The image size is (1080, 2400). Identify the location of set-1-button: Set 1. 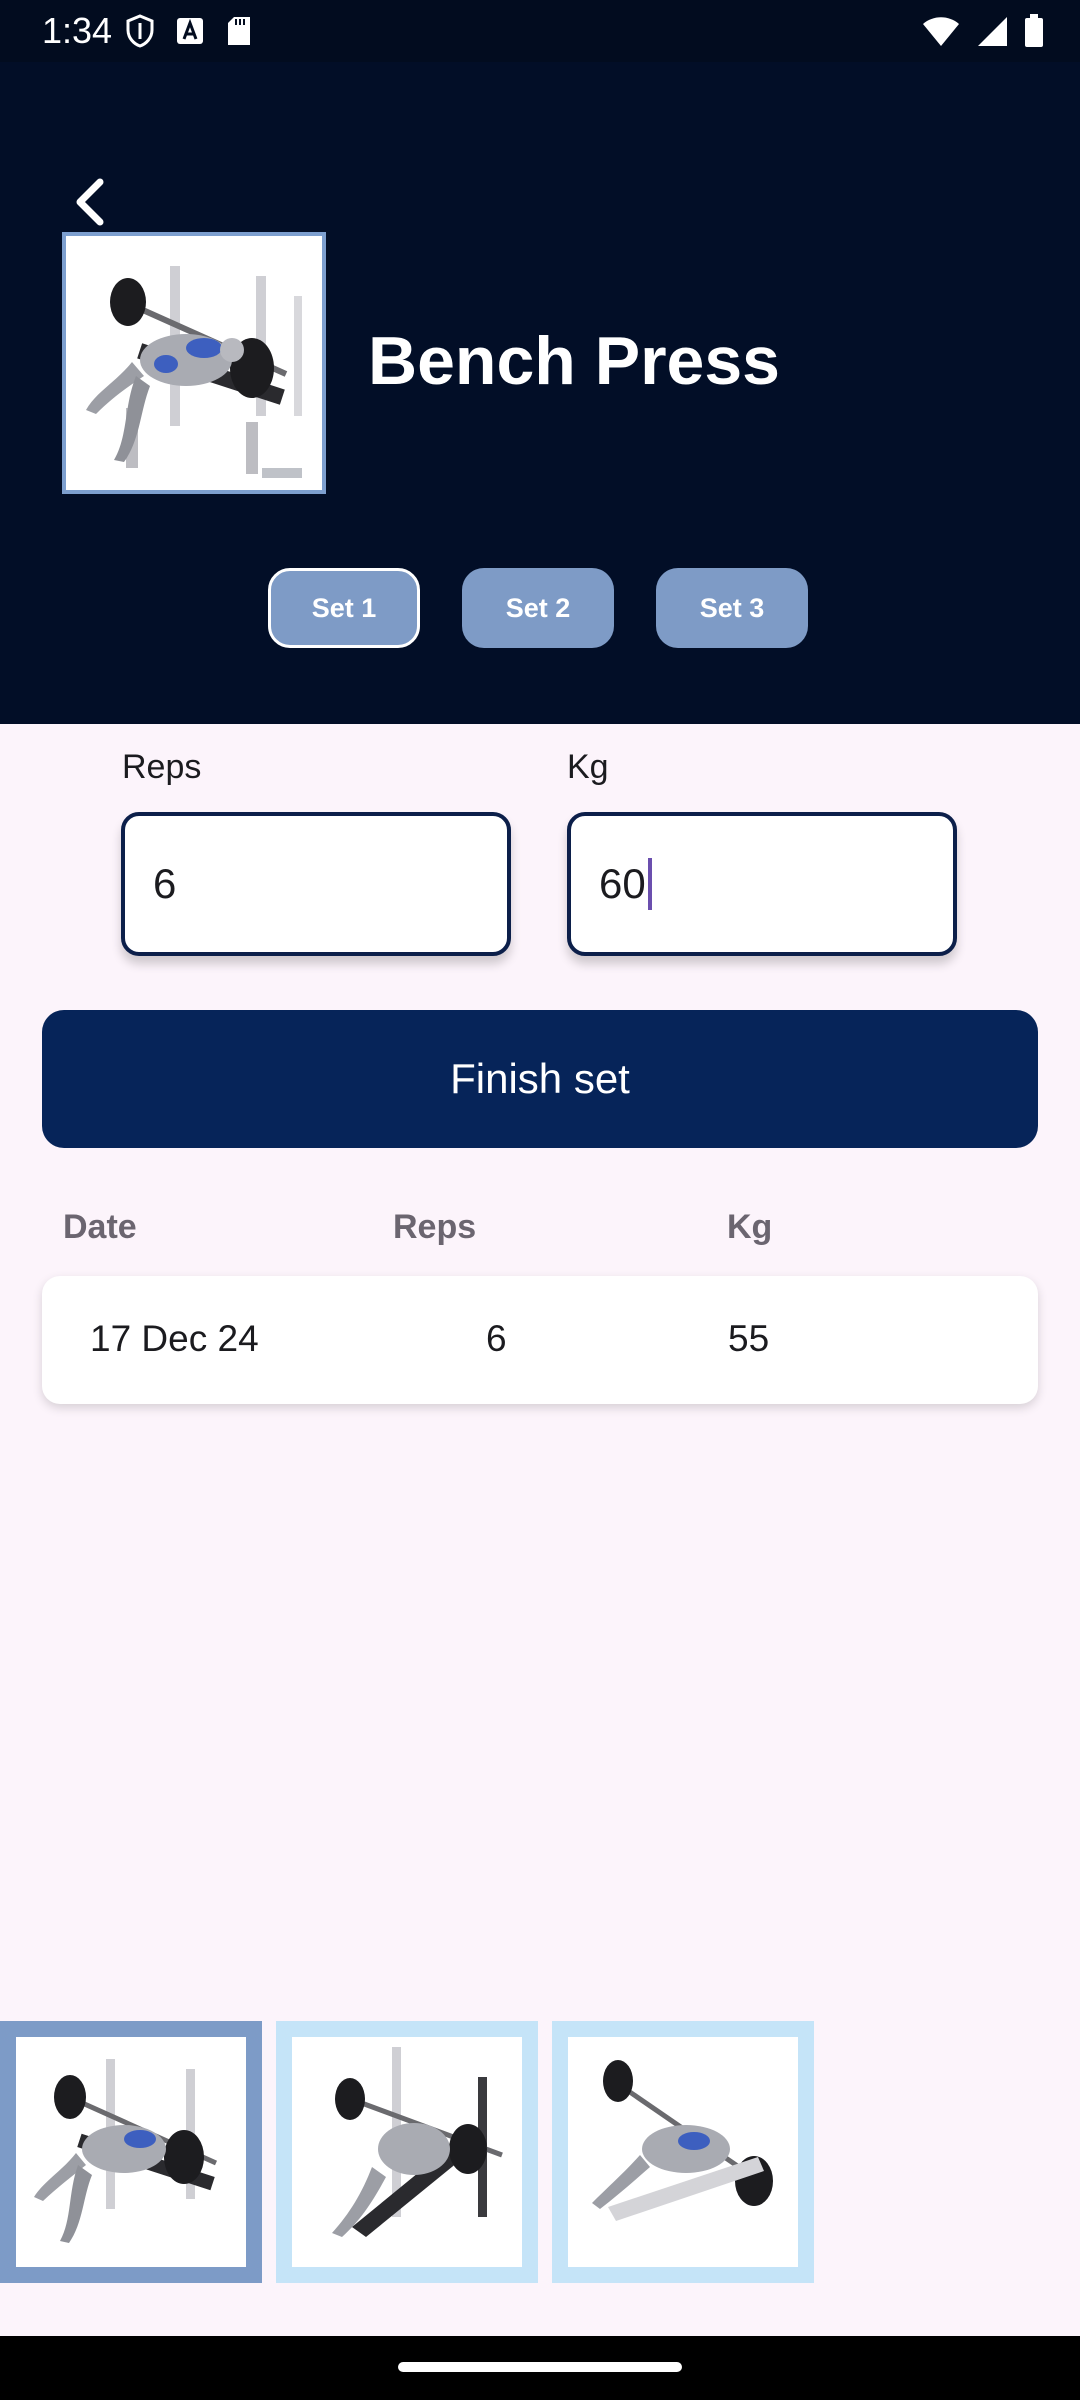
(344, 608).